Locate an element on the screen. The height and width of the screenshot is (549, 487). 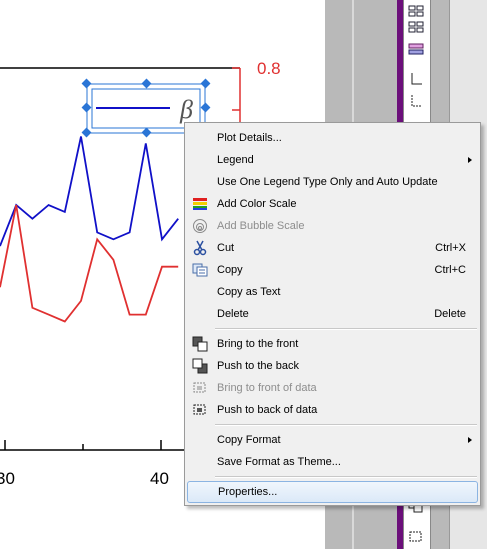
menu-item-push-to-back-of-data: Push to back of data is located at coordinates (332, 410).